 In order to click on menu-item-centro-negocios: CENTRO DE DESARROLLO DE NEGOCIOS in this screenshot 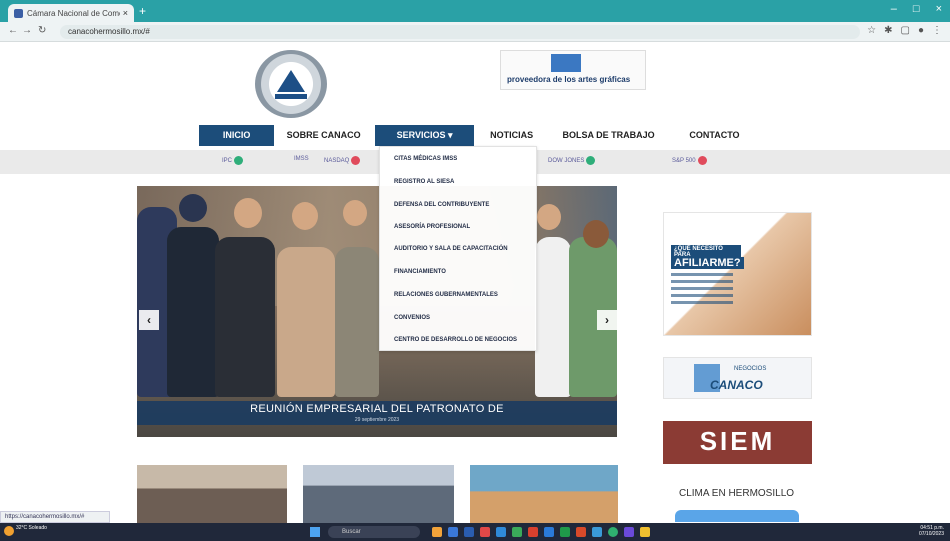, I will do `click(455, 340)`.